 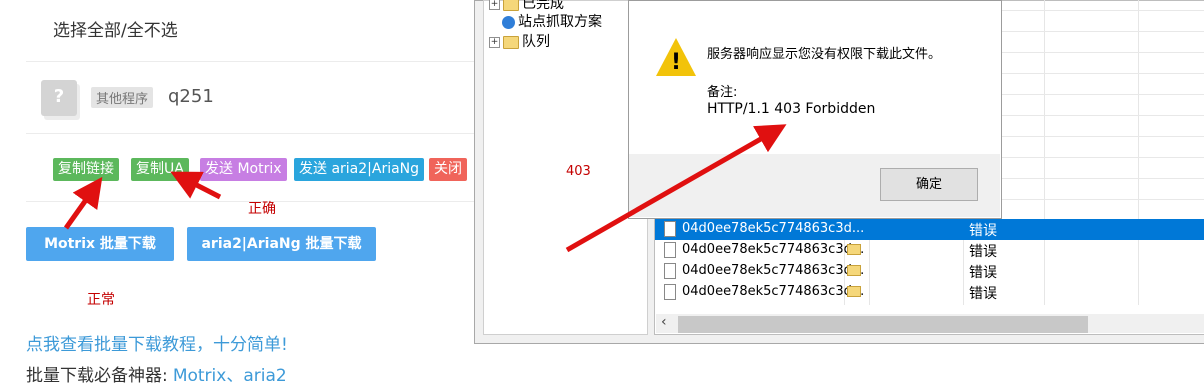 What do you see at coordinates (676, 188) in the screenshot?
I see `arrow-to-forbidden` at bounding box center [676, 188].